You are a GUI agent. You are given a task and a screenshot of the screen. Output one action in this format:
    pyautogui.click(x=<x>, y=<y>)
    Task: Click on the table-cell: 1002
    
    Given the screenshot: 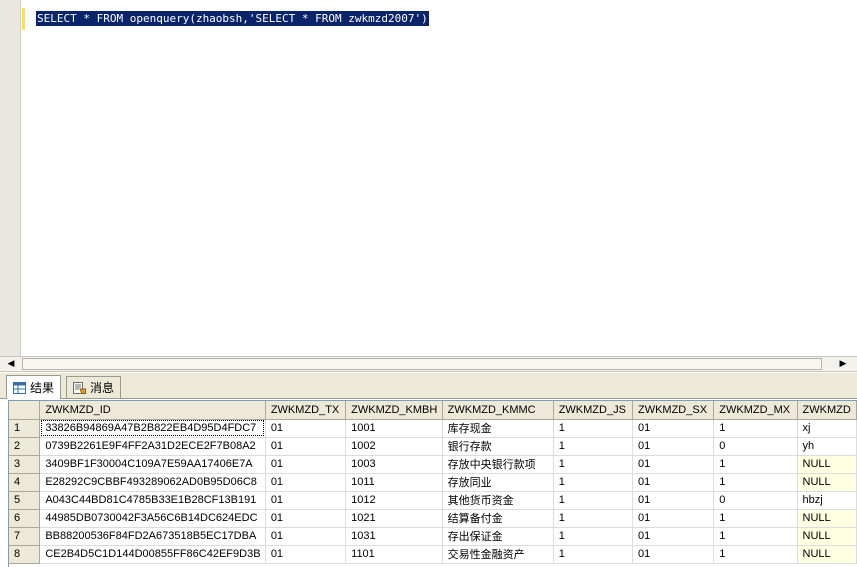 What is the action you would take?
    pyautogui.click(x=394, y=446)
    